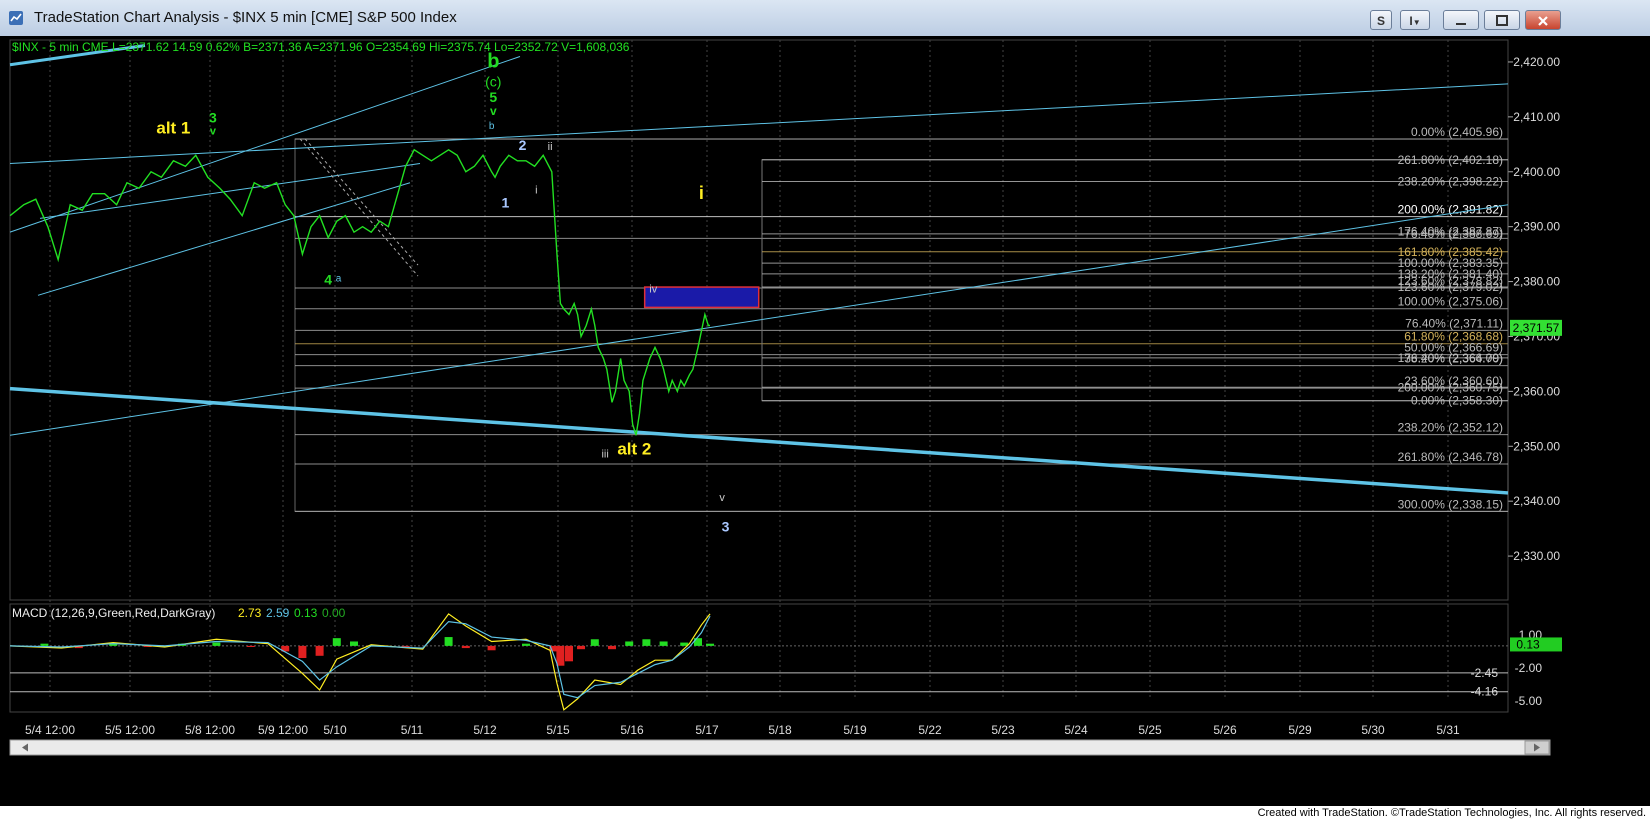  What do you see at coordinates (1381, 20) in the screenshot?
I see `symbol-link-button: S` at bounding box center [1381, 20].